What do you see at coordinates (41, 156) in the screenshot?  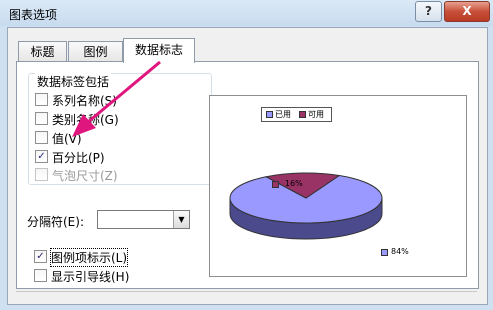 I see `percentage-box: ✓` at bounding box center [41, 156].